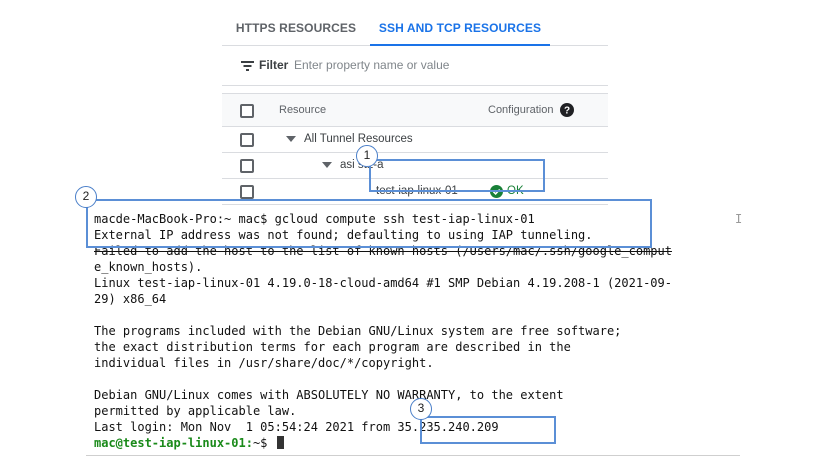 This screenshot has width=830, height=470. What do you see at coordinates (274, 65) in the screenshot?
I see `filter-label: Filter` at bounding box center [274, 65].